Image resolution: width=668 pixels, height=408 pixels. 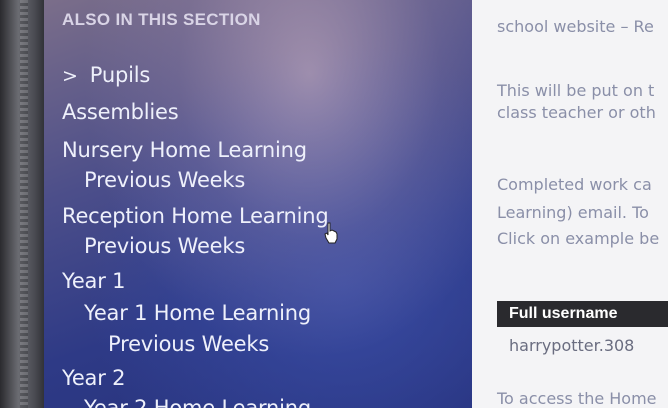 What do you see at coordinates (188, 344) in the screenshot?
I see `nav-item-year-1-previous-weeks: Previous Weeks` at bounding box center [188, 344].